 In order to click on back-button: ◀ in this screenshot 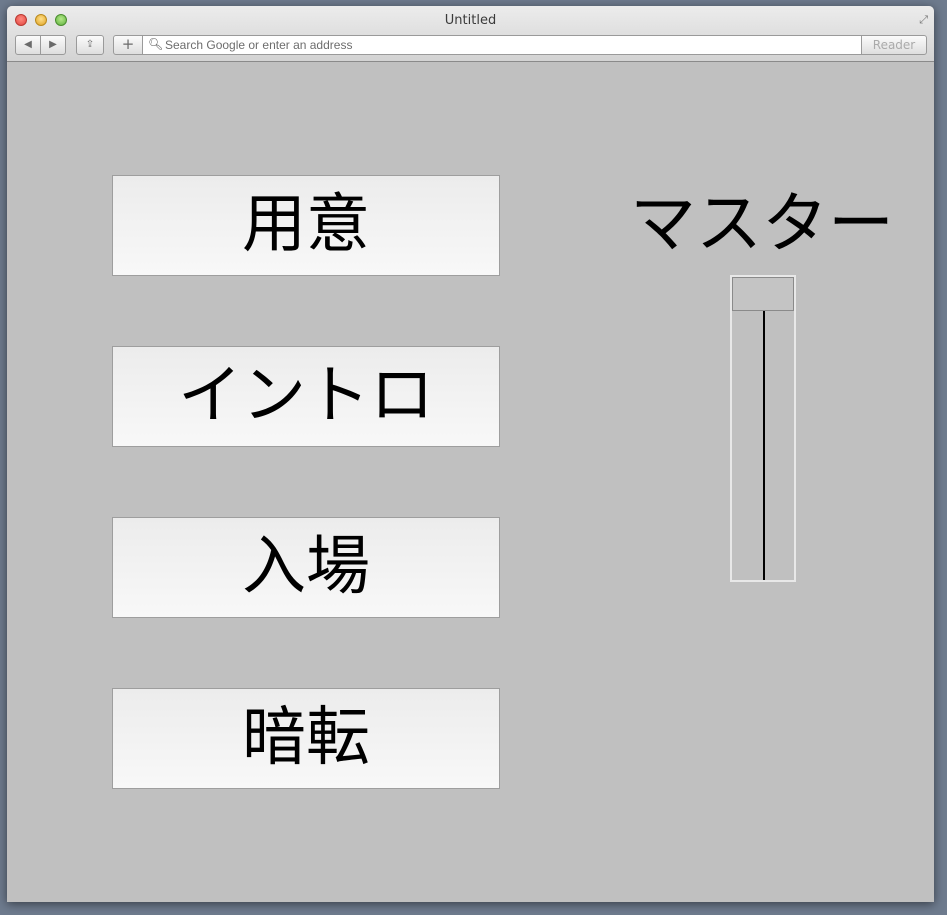, I will do `click(28, 45)`.